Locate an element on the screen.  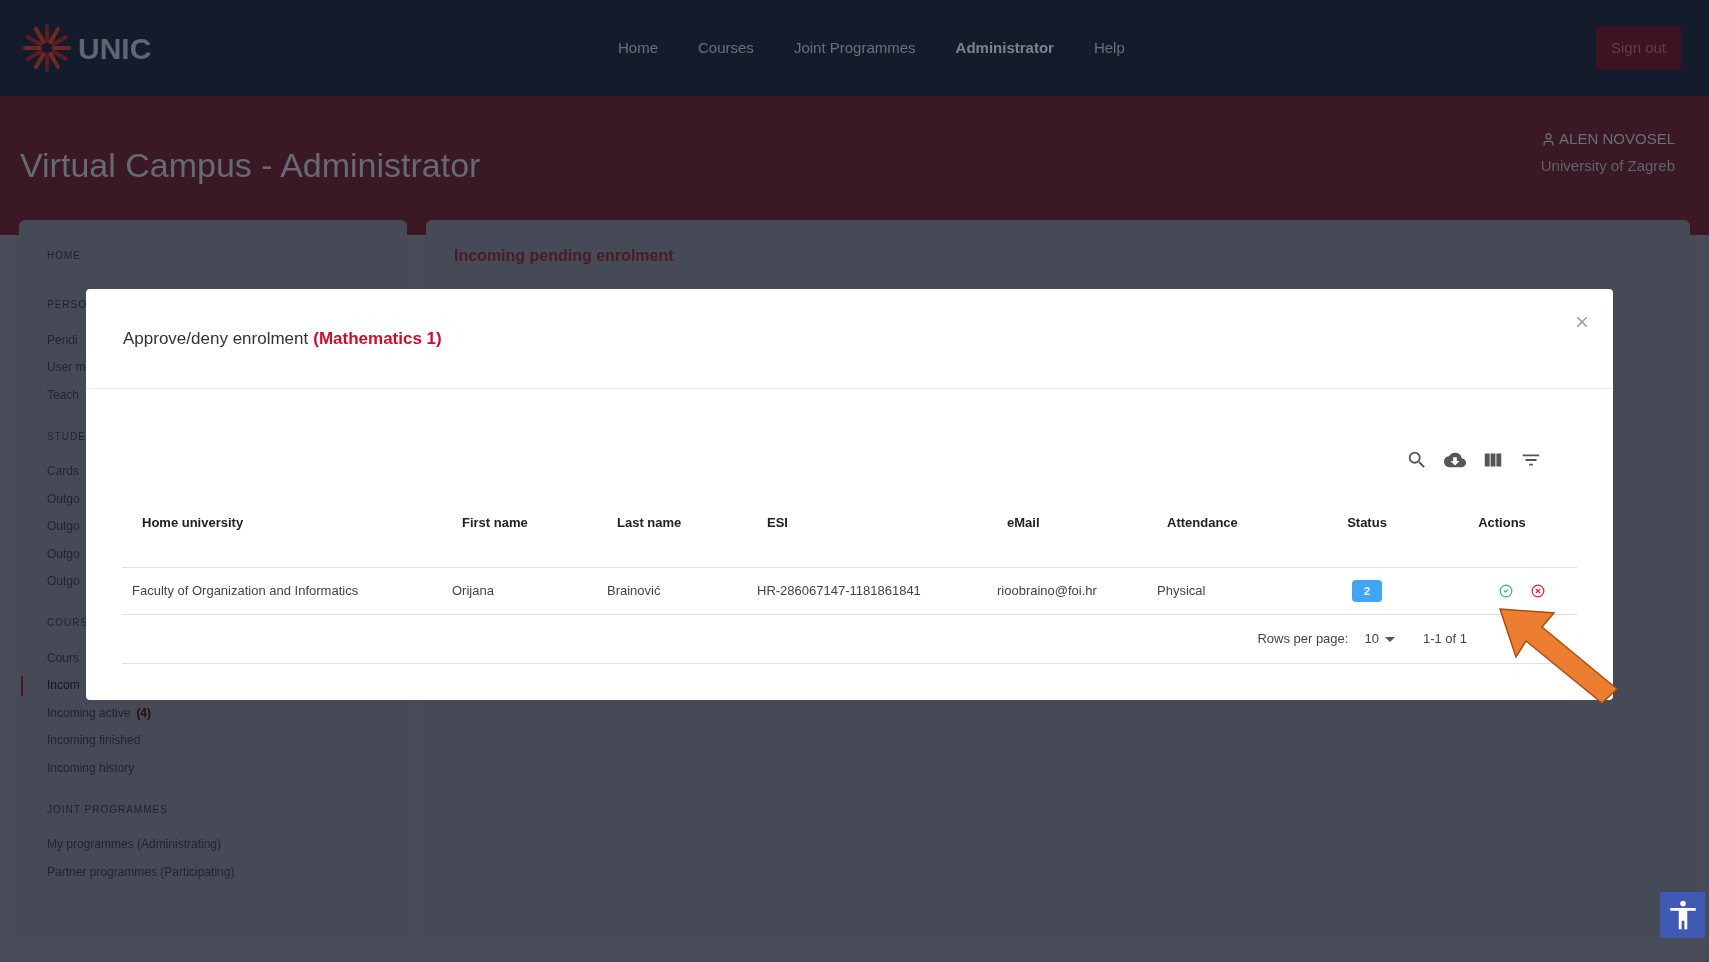
column-header: Home university is located at coordinates (193, 522).